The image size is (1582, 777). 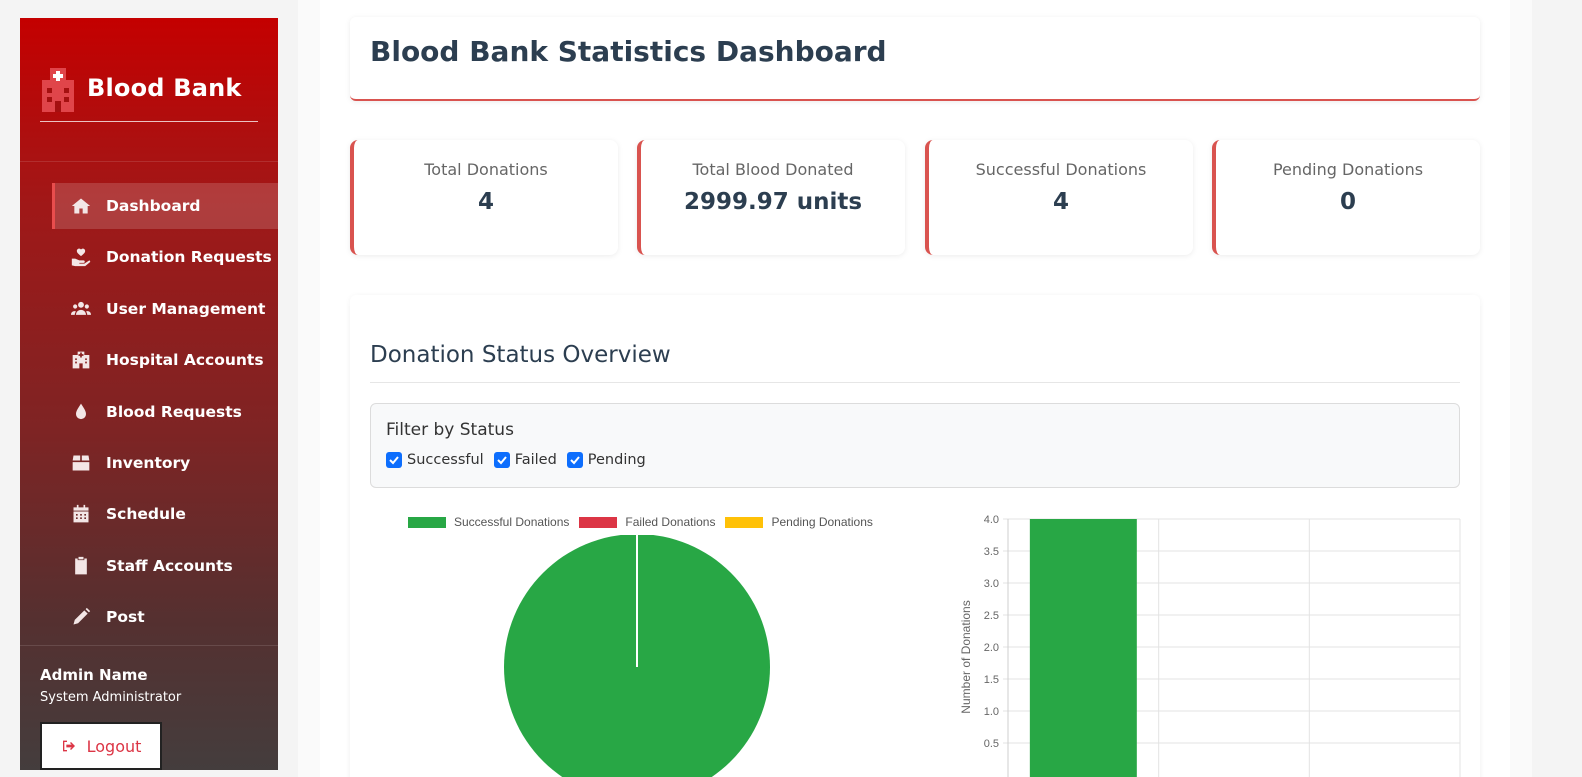 I want to click on stat-card-pending-donations: Pending Donations 0, so click(x=1346, y=197).